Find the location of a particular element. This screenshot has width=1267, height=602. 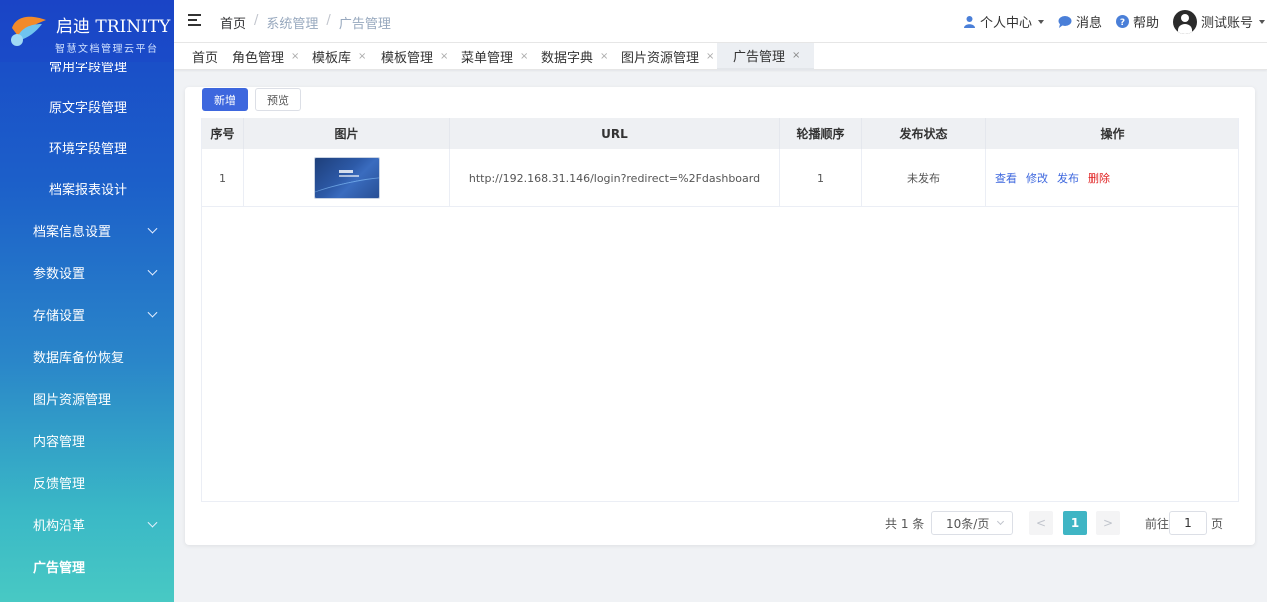

breadcrumb: 首页 / 系统管理 / 广告管理 is located at coordinates (305, 22).